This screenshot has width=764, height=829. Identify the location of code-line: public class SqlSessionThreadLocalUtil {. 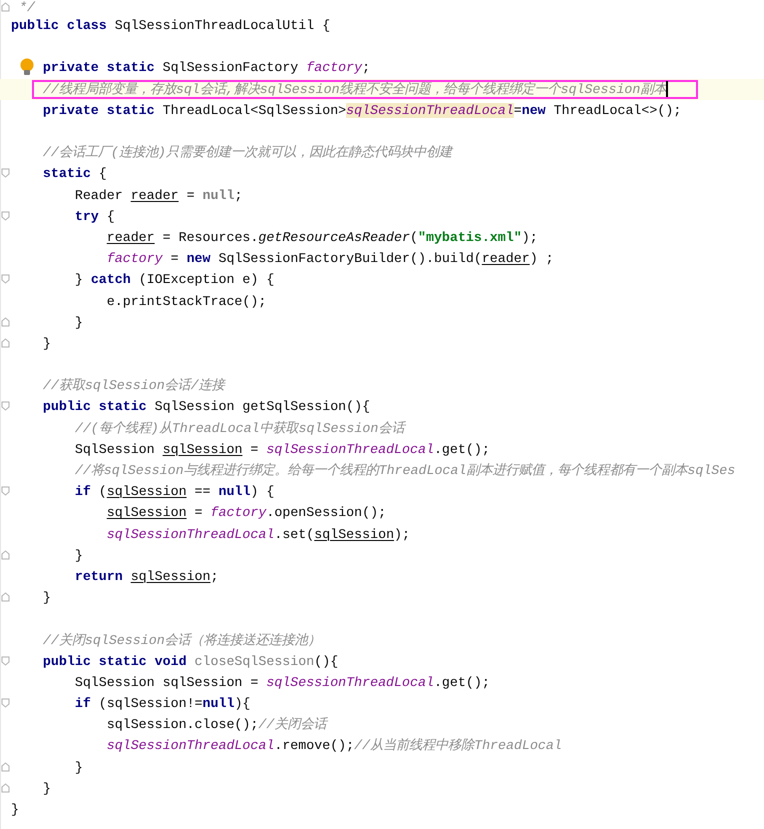
(170, 26).